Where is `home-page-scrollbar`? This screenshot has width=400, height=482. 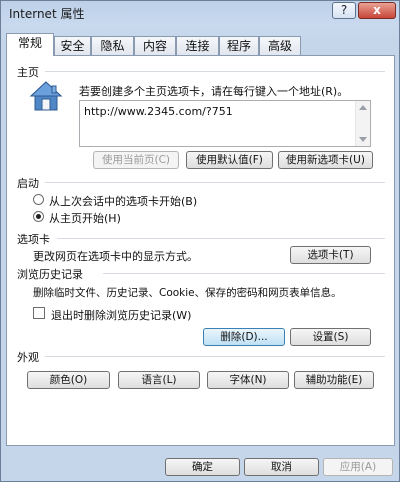 home-page-scrollbar is located at coordinates (362, 123).